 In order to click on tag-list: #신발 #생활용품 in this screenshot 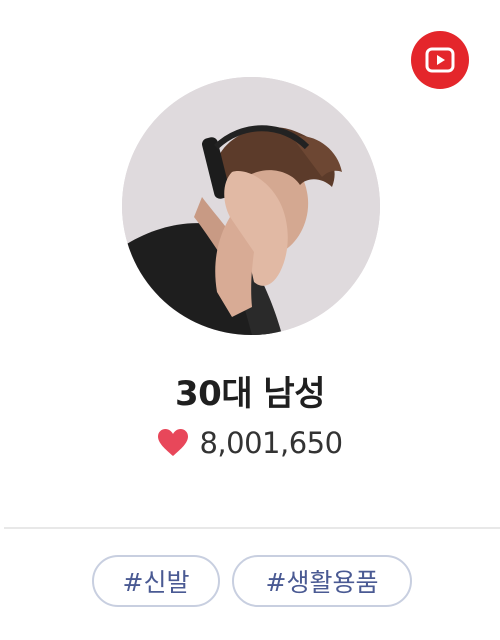, I will do `click(252, 581)`.